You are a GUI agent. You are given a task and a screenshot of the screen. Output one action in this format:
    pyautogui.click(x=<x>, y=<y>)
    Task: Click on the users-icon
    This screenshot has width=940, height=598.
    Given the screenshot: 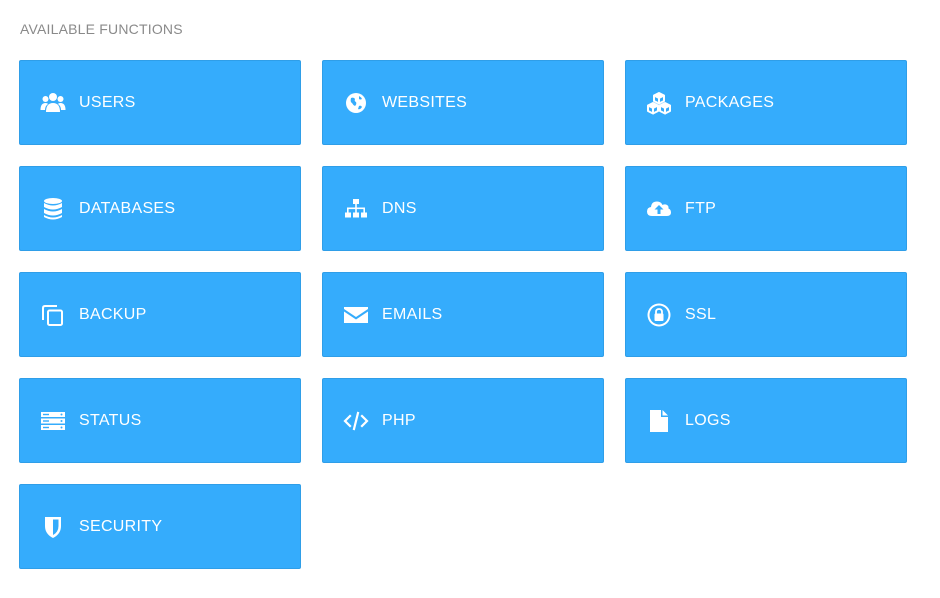 What is the action you would take?
    pyautogui.click(x=53, y=103)
    